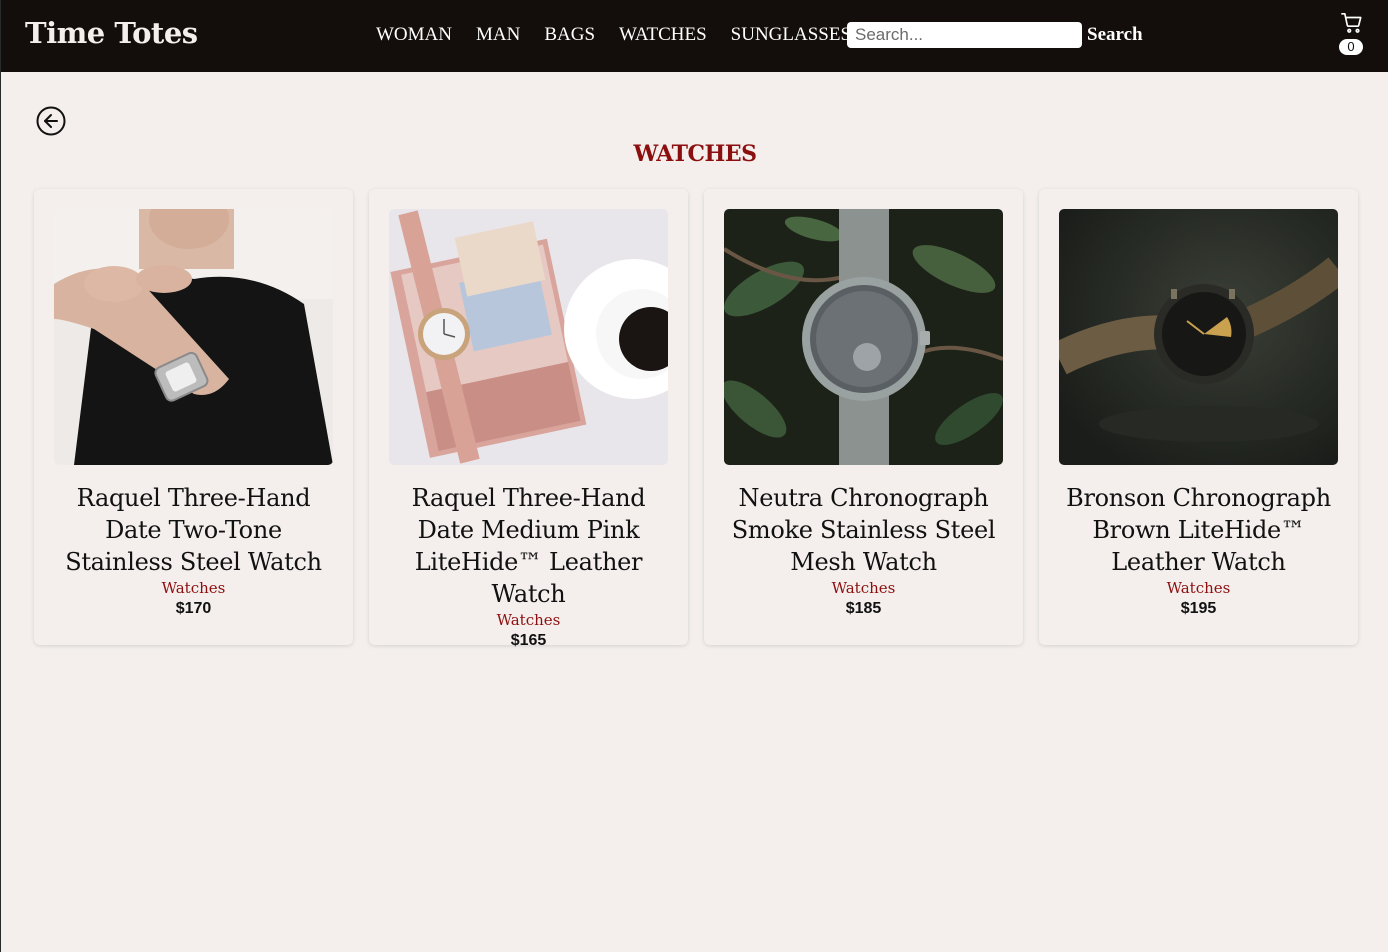 The image size is (1388, 952). What do you see at coordinates (1115, 35) in the screenshot?
I see `search-button: Search` at bounding box center [1115, 35].